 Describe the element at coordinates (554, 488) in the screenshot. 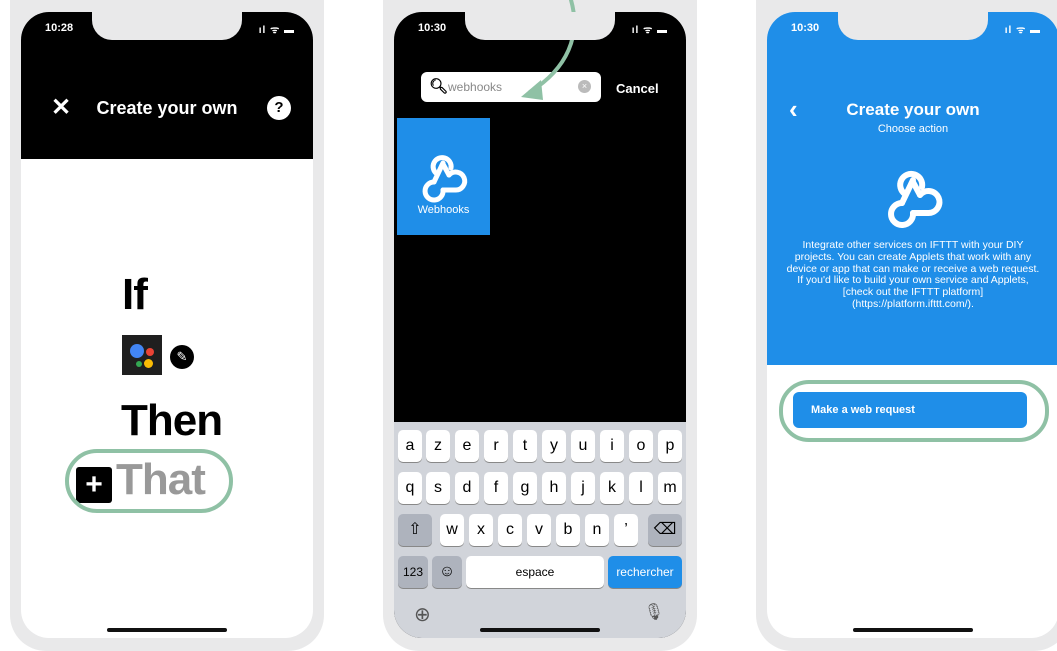

I see `key-h: h` at that location.